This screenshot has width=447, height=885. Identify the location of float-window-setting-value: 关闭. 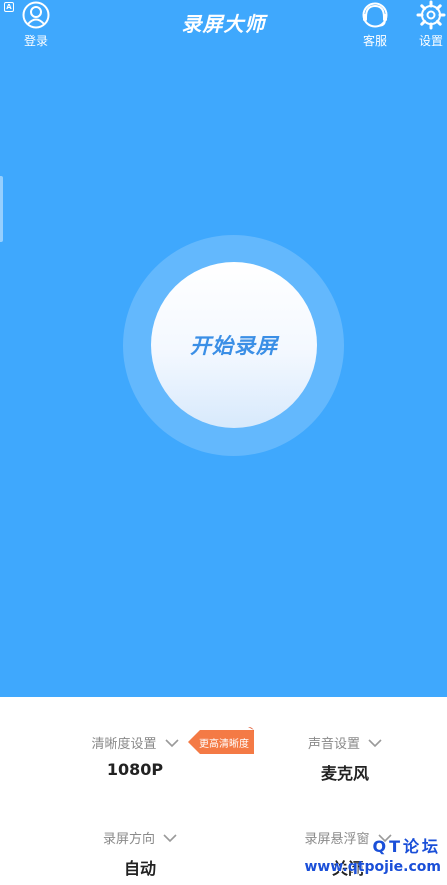
(347, 868).